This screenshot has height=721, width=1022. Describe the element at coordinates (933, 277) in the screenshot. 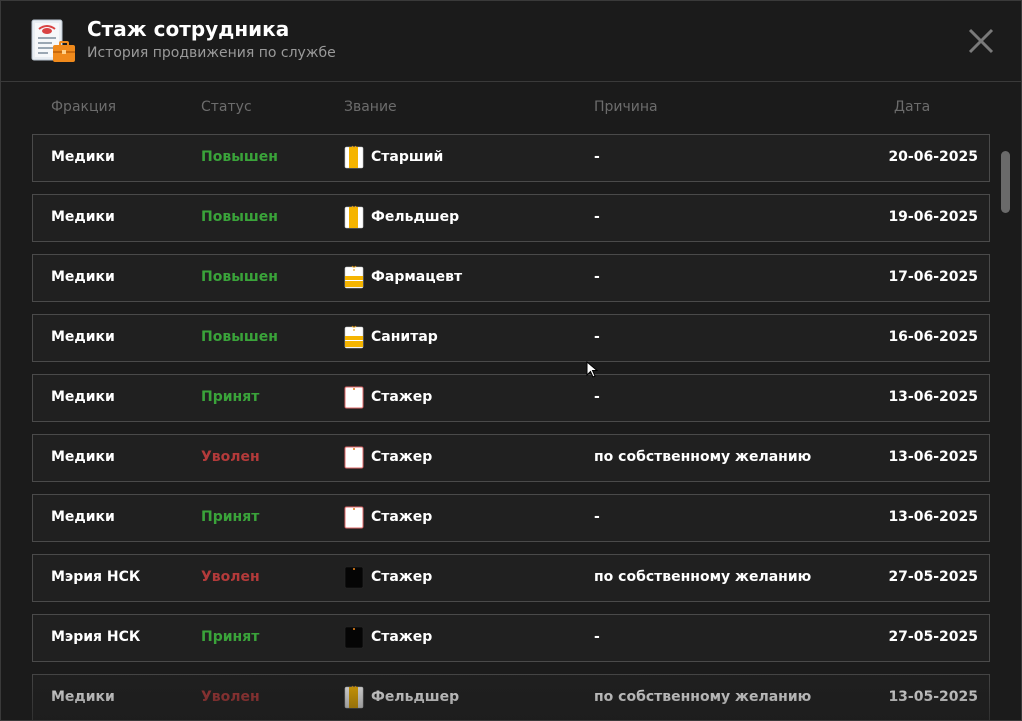

I see `row-date: 17-06-2025` at that location.